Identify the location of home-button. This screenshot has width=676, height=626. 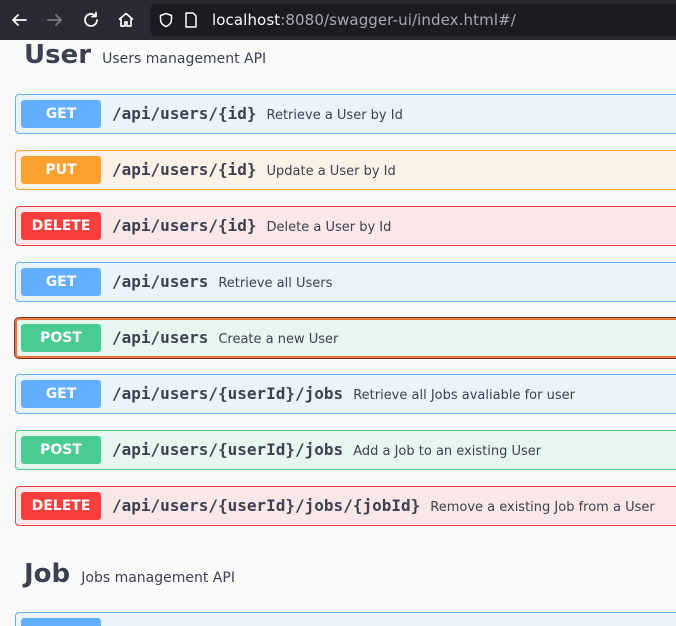
(126, 20).